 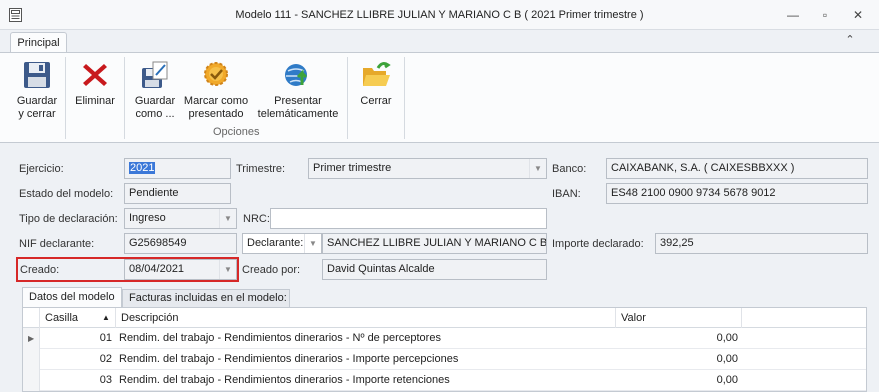 What do you see at coordinates (298, 90) in the screenshot?
I see `presentar-button: Presentar telemáticamente` at bounding box center [298, 90].